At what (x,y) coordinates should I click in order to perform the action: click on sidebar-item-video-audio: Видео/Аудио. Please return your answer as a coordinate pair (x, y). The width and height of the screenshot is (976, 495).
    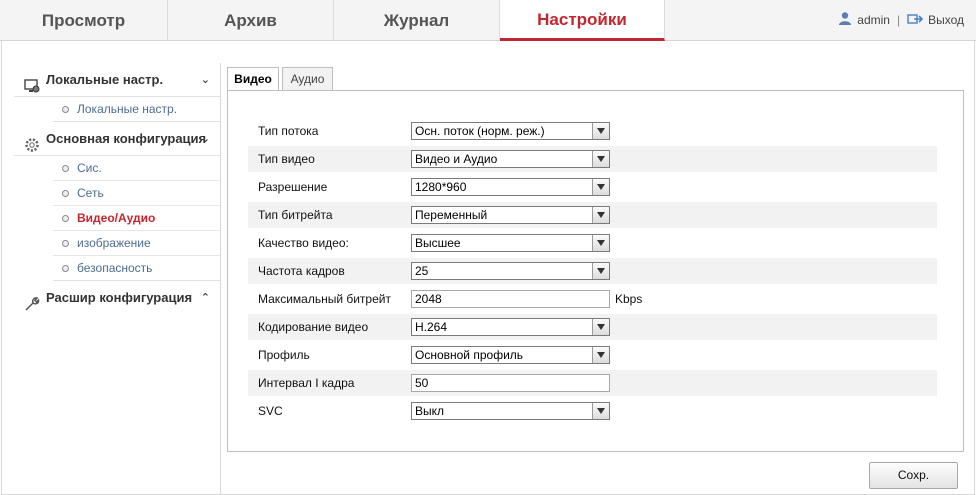
    Looking at the image, I should click on (136, 218).